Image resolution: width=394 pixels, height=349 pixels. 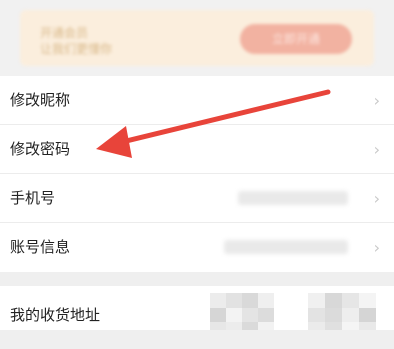 What do you see at coordinates (197, 339) in the screenshot?
I see `bottom-spacer` at bounding box center [197, 339].